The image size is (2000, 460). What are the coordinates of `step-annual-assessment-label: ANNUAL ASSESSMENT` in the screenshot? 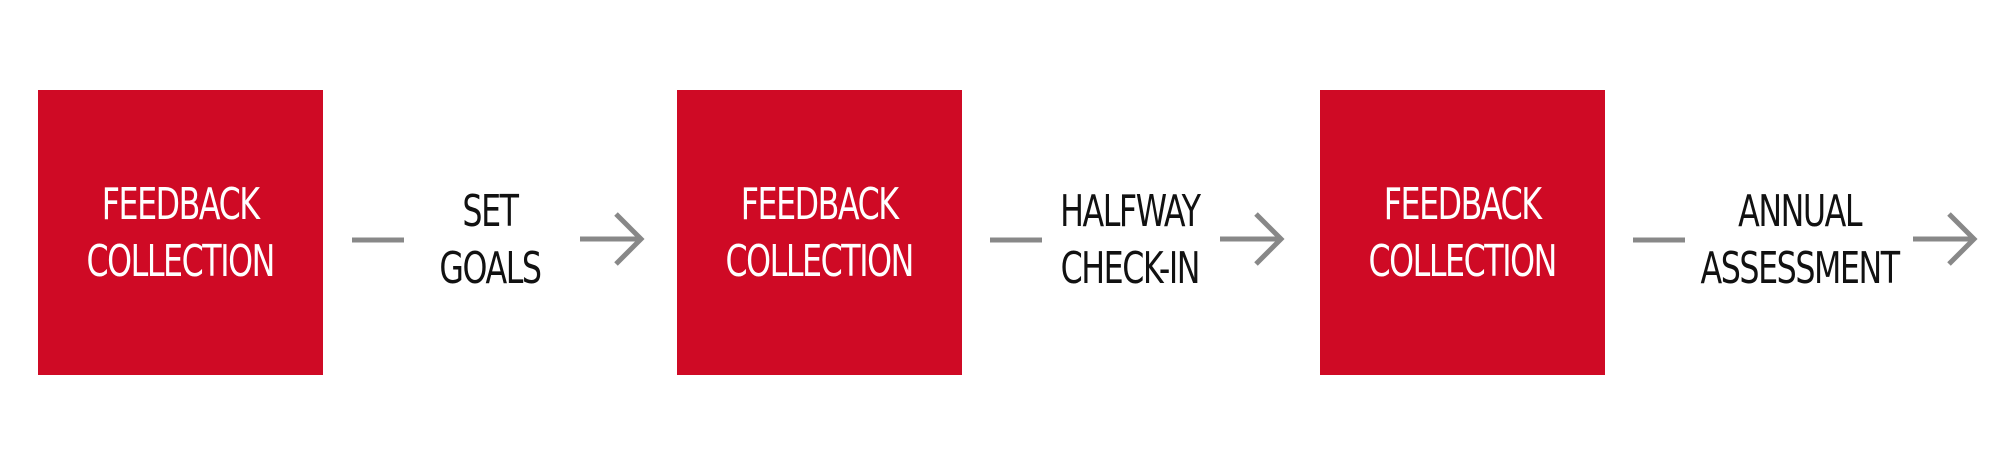 It's located at (1800, 240).